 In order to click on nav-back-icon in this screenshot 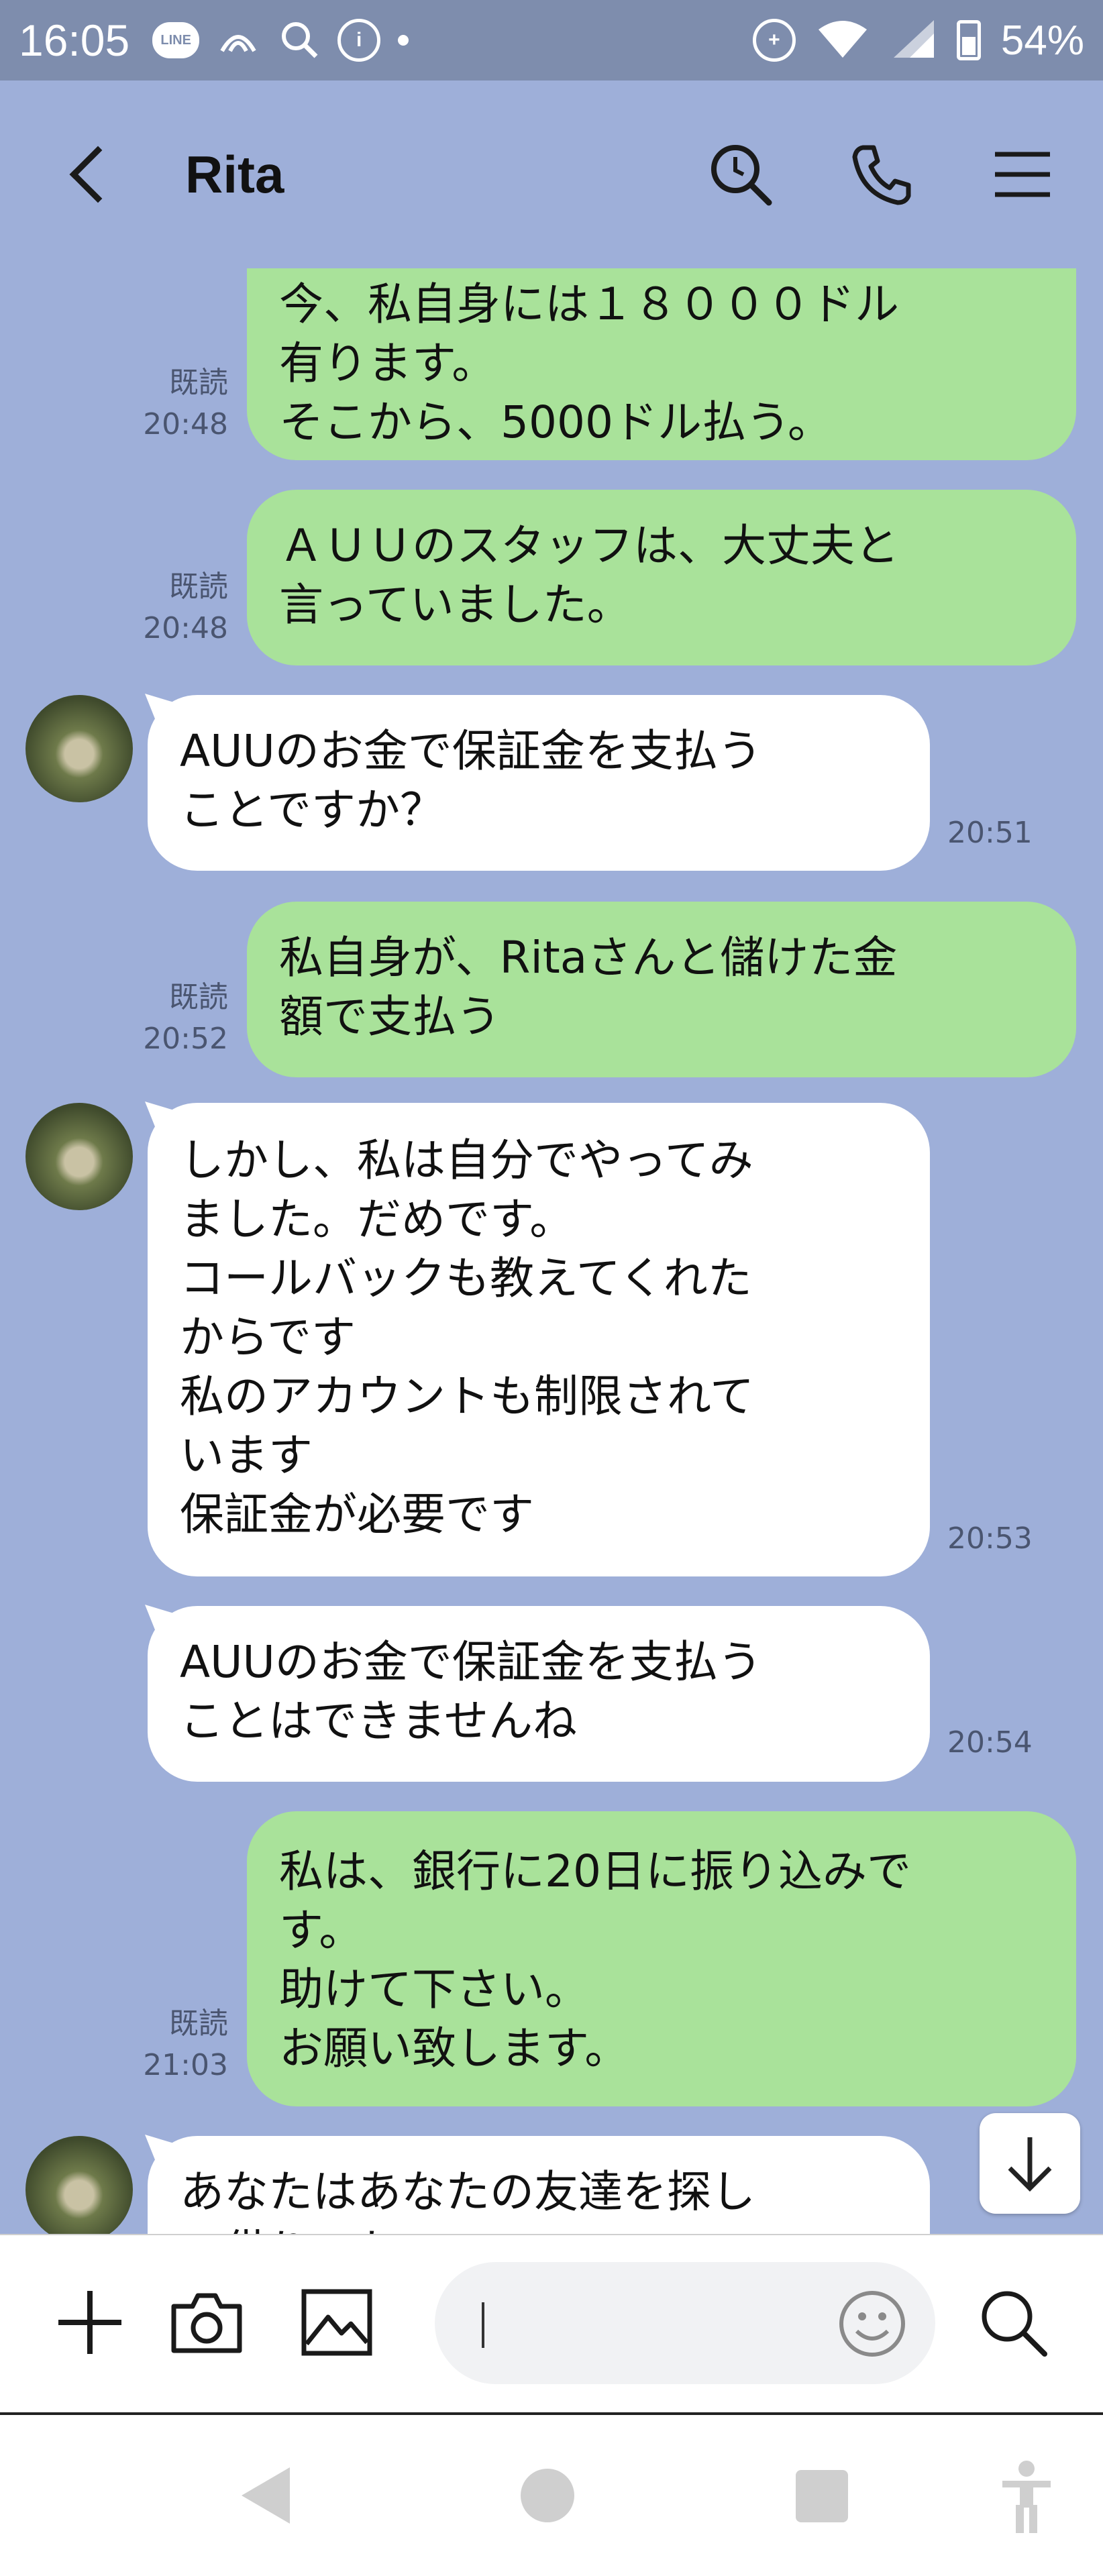, I will do `click(266, 2495)`.